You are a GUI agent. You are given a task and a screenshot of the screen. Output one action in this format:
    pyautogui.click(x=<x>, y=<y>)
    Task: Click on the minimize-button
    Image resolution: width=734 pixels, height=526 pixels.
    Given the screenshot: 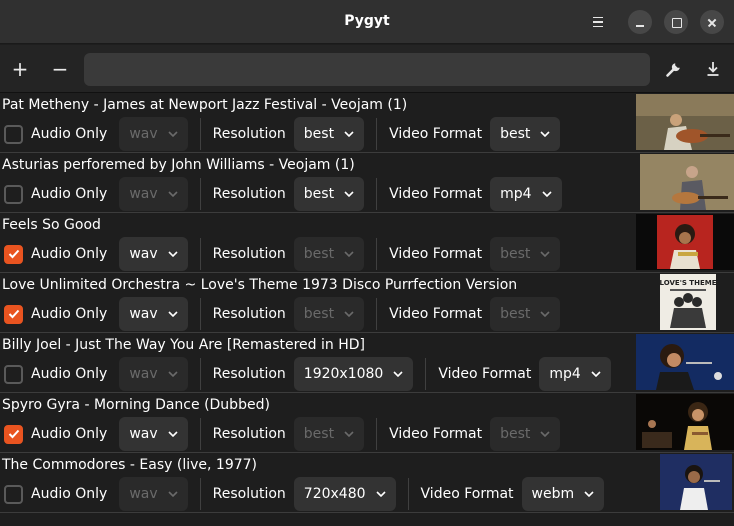 What is the action you would take?
    pyautogui.click(x=640, y=22)
    